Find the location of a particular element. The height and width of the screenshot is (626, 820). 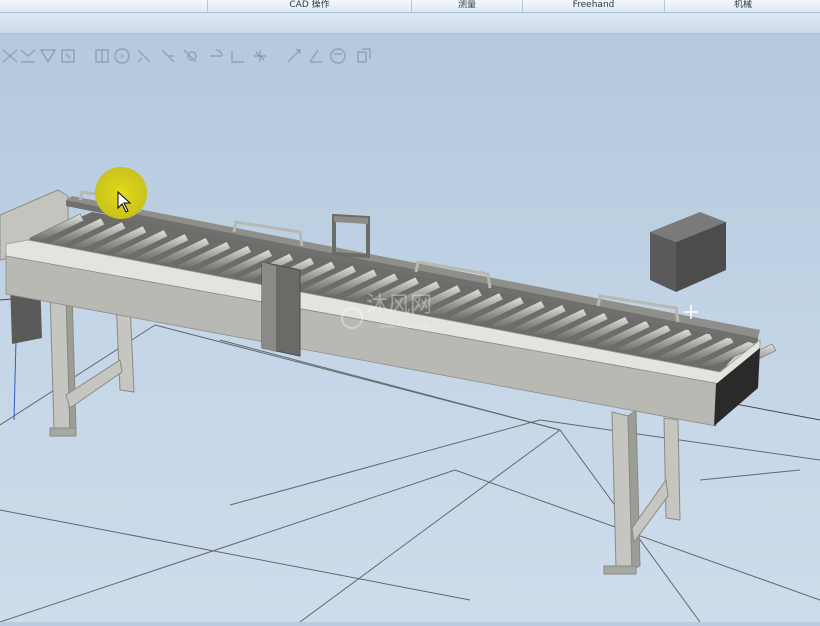

svg-text: 沐风网 is located at coordinates (399, 305).